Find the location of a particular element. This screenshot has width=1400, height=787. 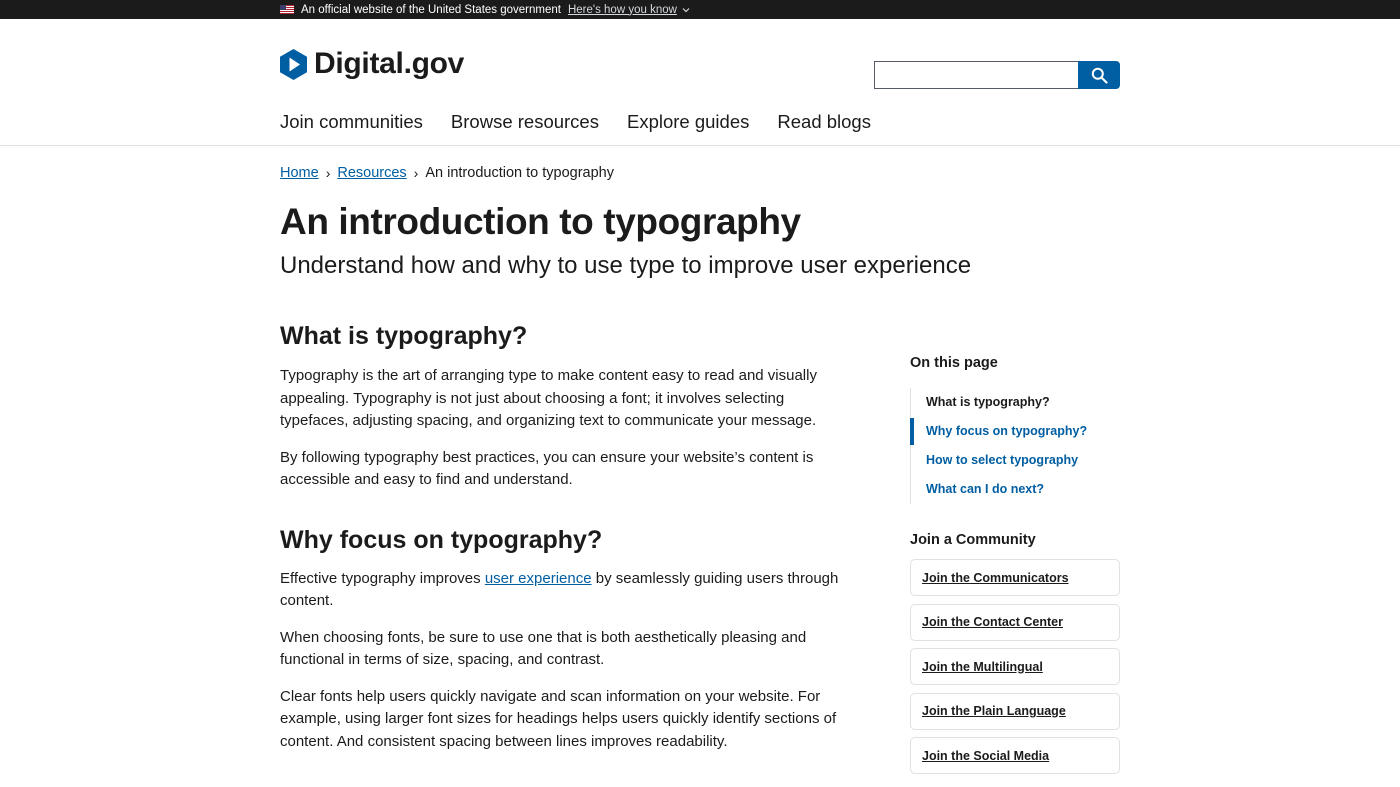

community-card: Join the Communicators is located at coordinates (1015, 577).